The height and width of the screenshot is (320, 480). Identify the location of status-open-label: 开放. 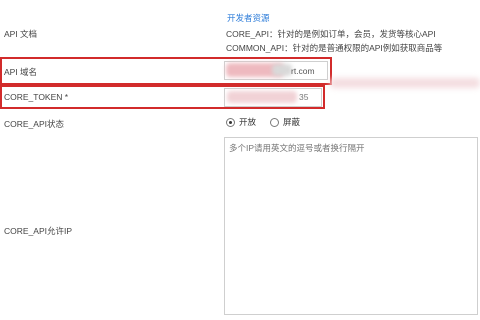
(248, 122).